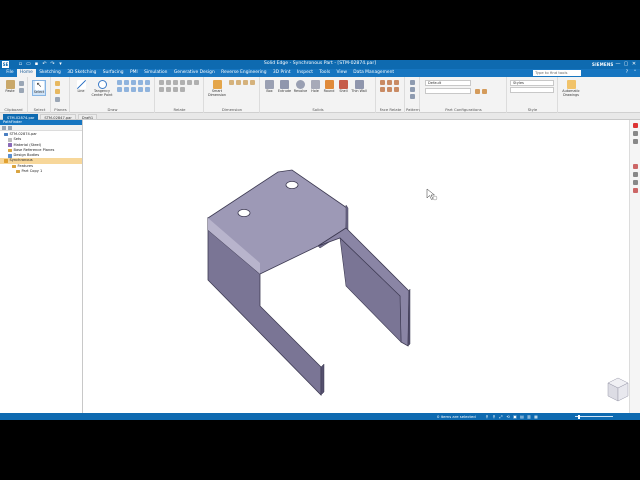 Image resolution: width=640 pixels, height=480 pixels. I want to click on concentric-icon, so click(161, 89).